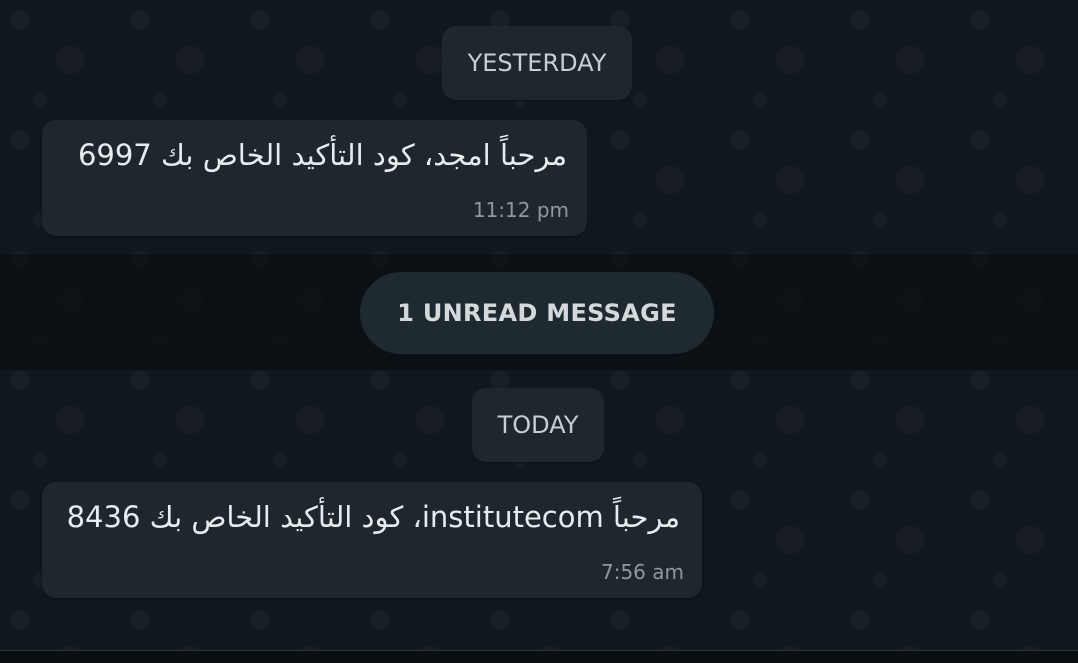 Image resolution: width=1078 pixels, height=663 pixels. I want to click on date-label: TODAY, so click(538, 425).